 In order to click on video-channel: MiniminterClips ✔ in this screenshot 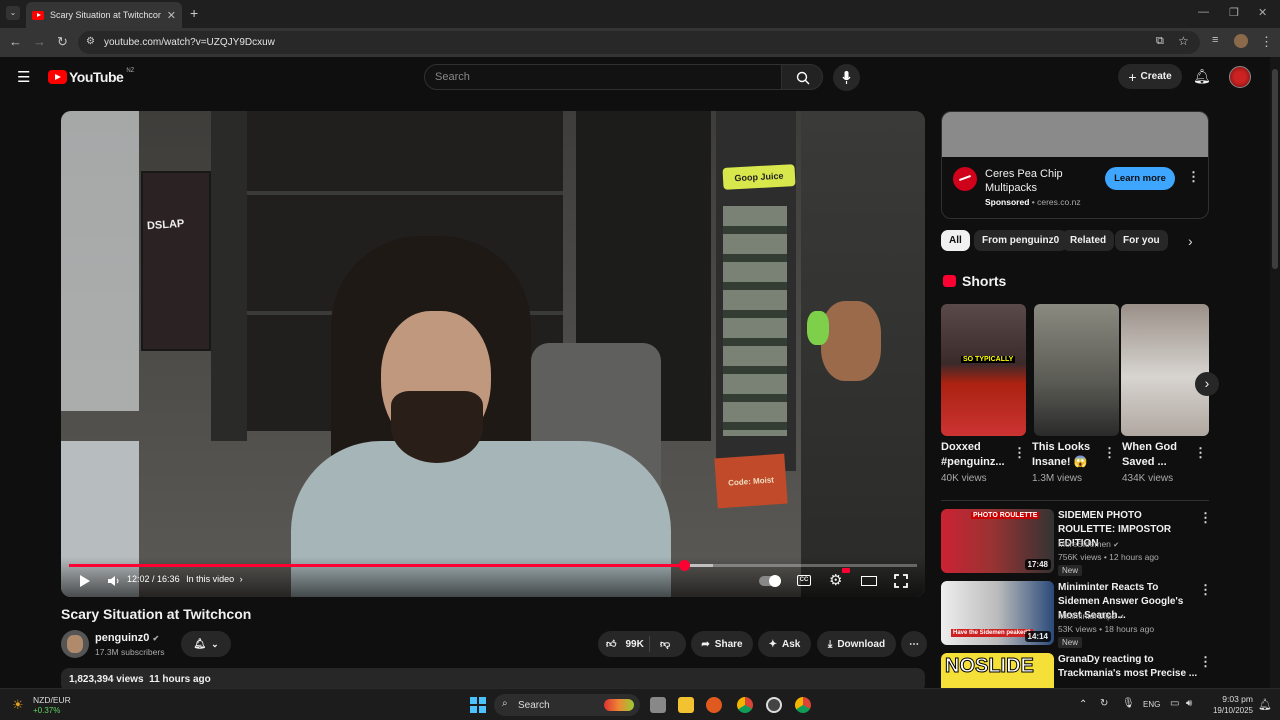, I will do `click(1091, 616)`.